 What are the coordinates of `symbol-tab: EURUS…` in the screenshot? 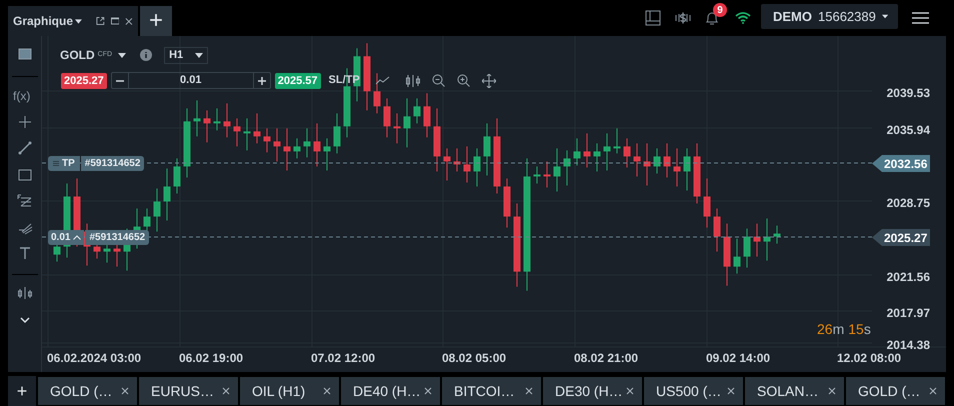 It's located at (188, 391).